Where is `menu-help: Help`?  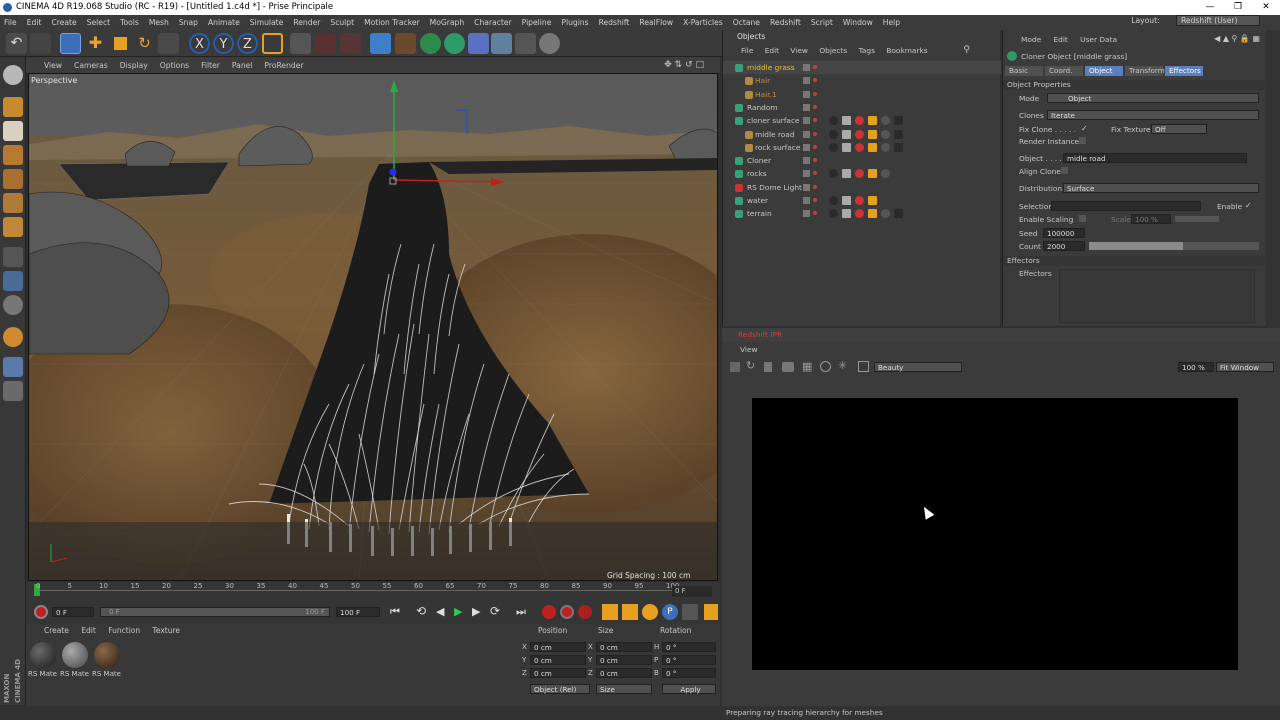
menu-help: Help is located at coordinates (891, 22).